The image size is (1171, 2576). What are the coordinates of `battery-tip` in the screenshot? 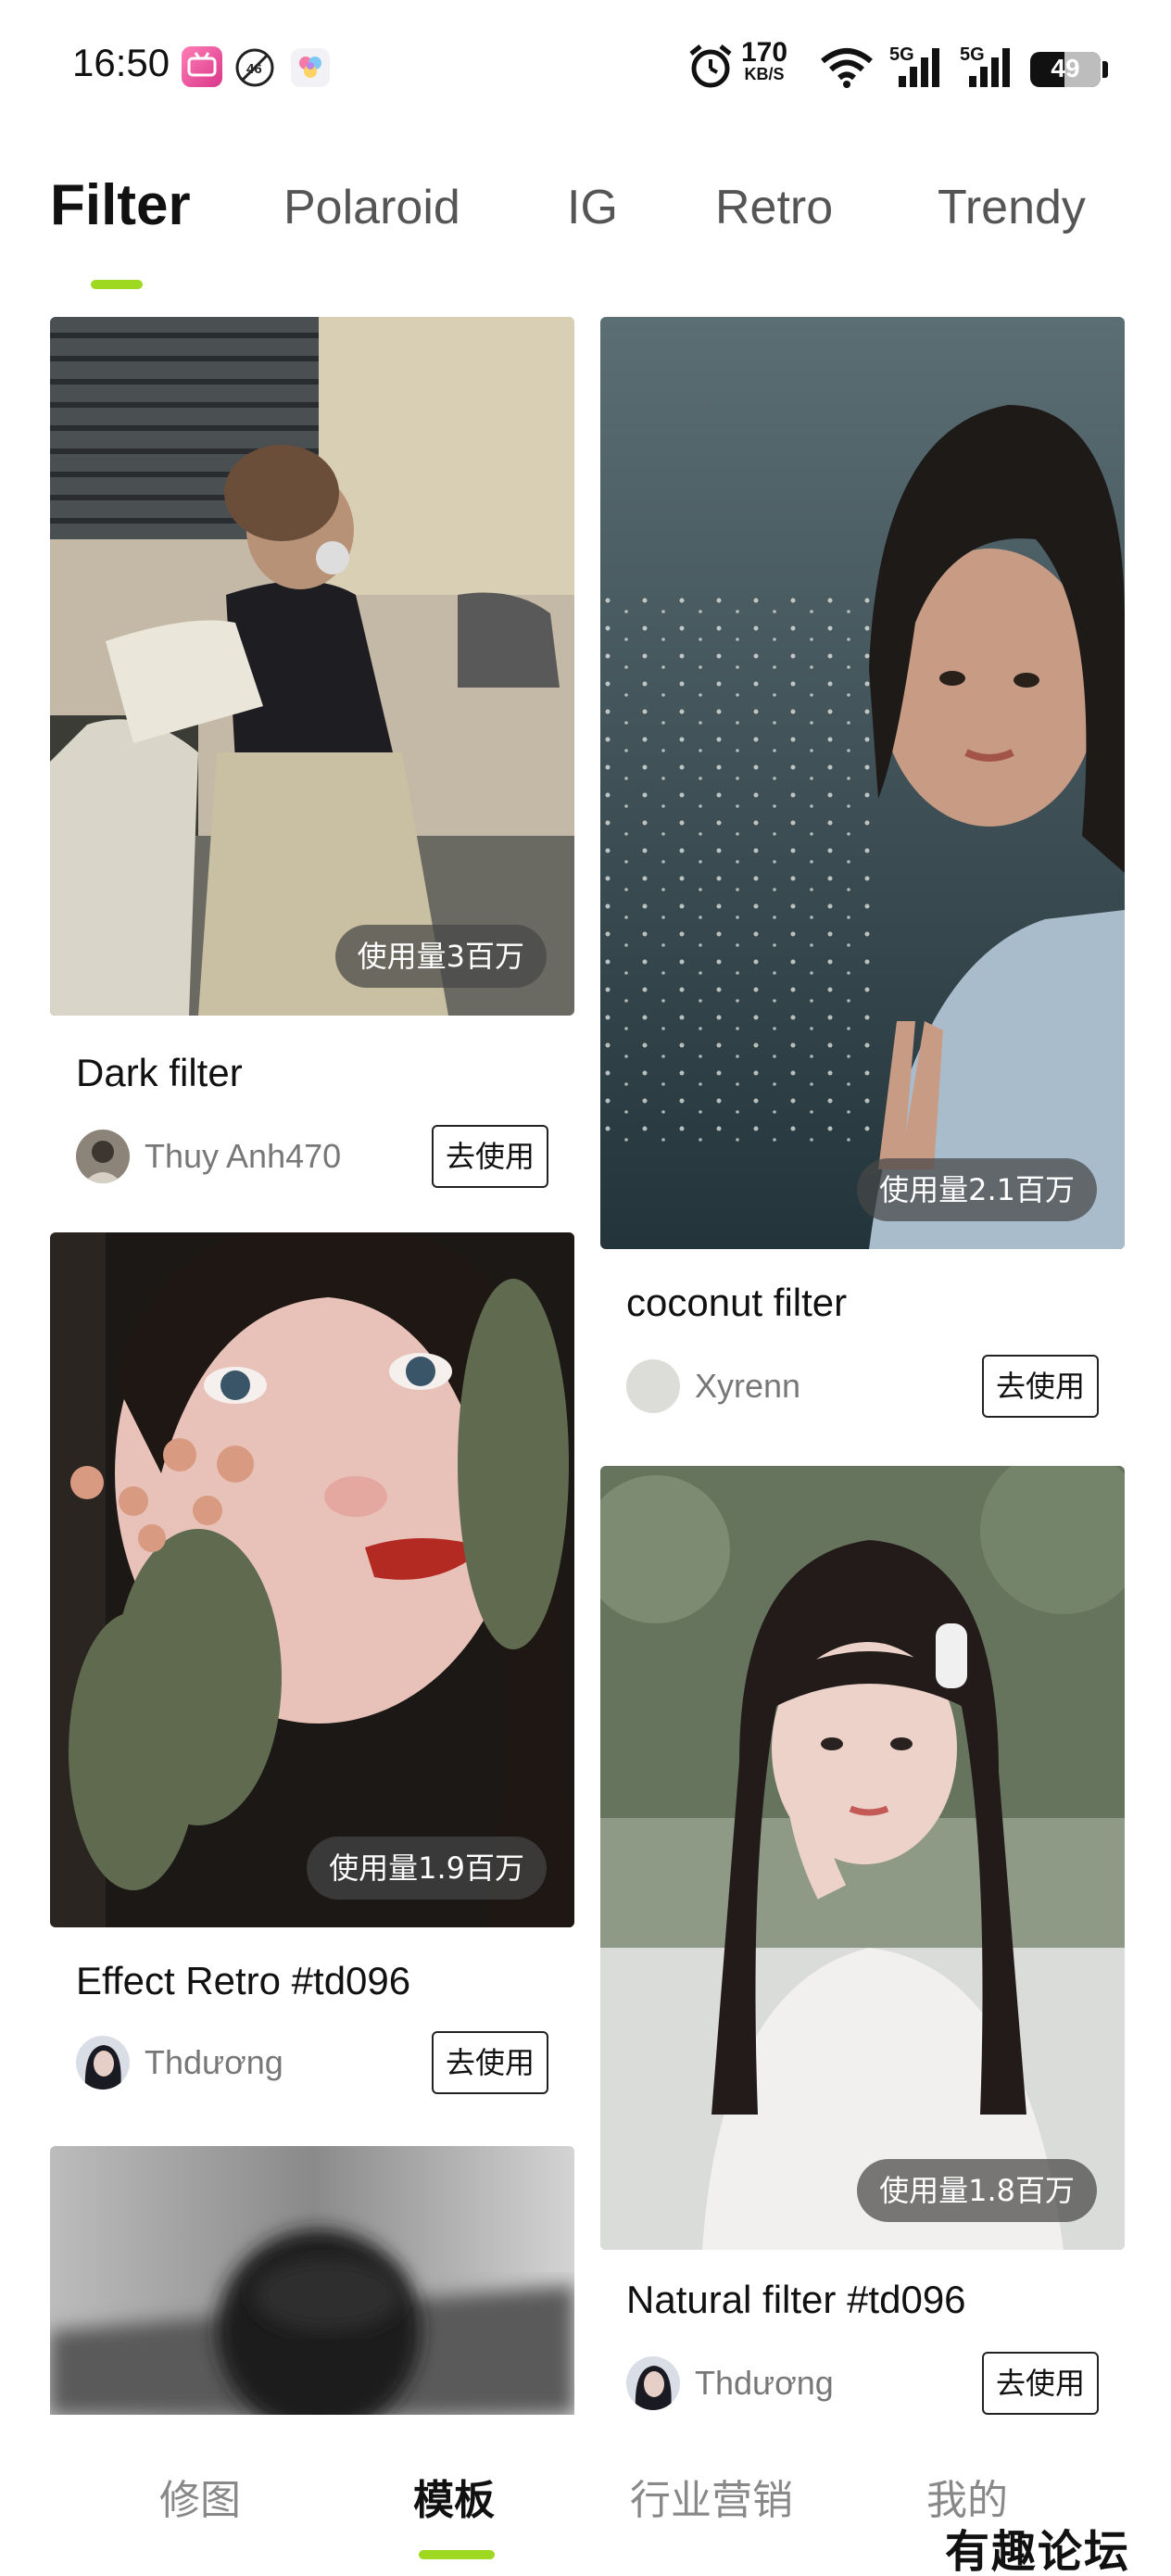 It's located at (1105, 69).